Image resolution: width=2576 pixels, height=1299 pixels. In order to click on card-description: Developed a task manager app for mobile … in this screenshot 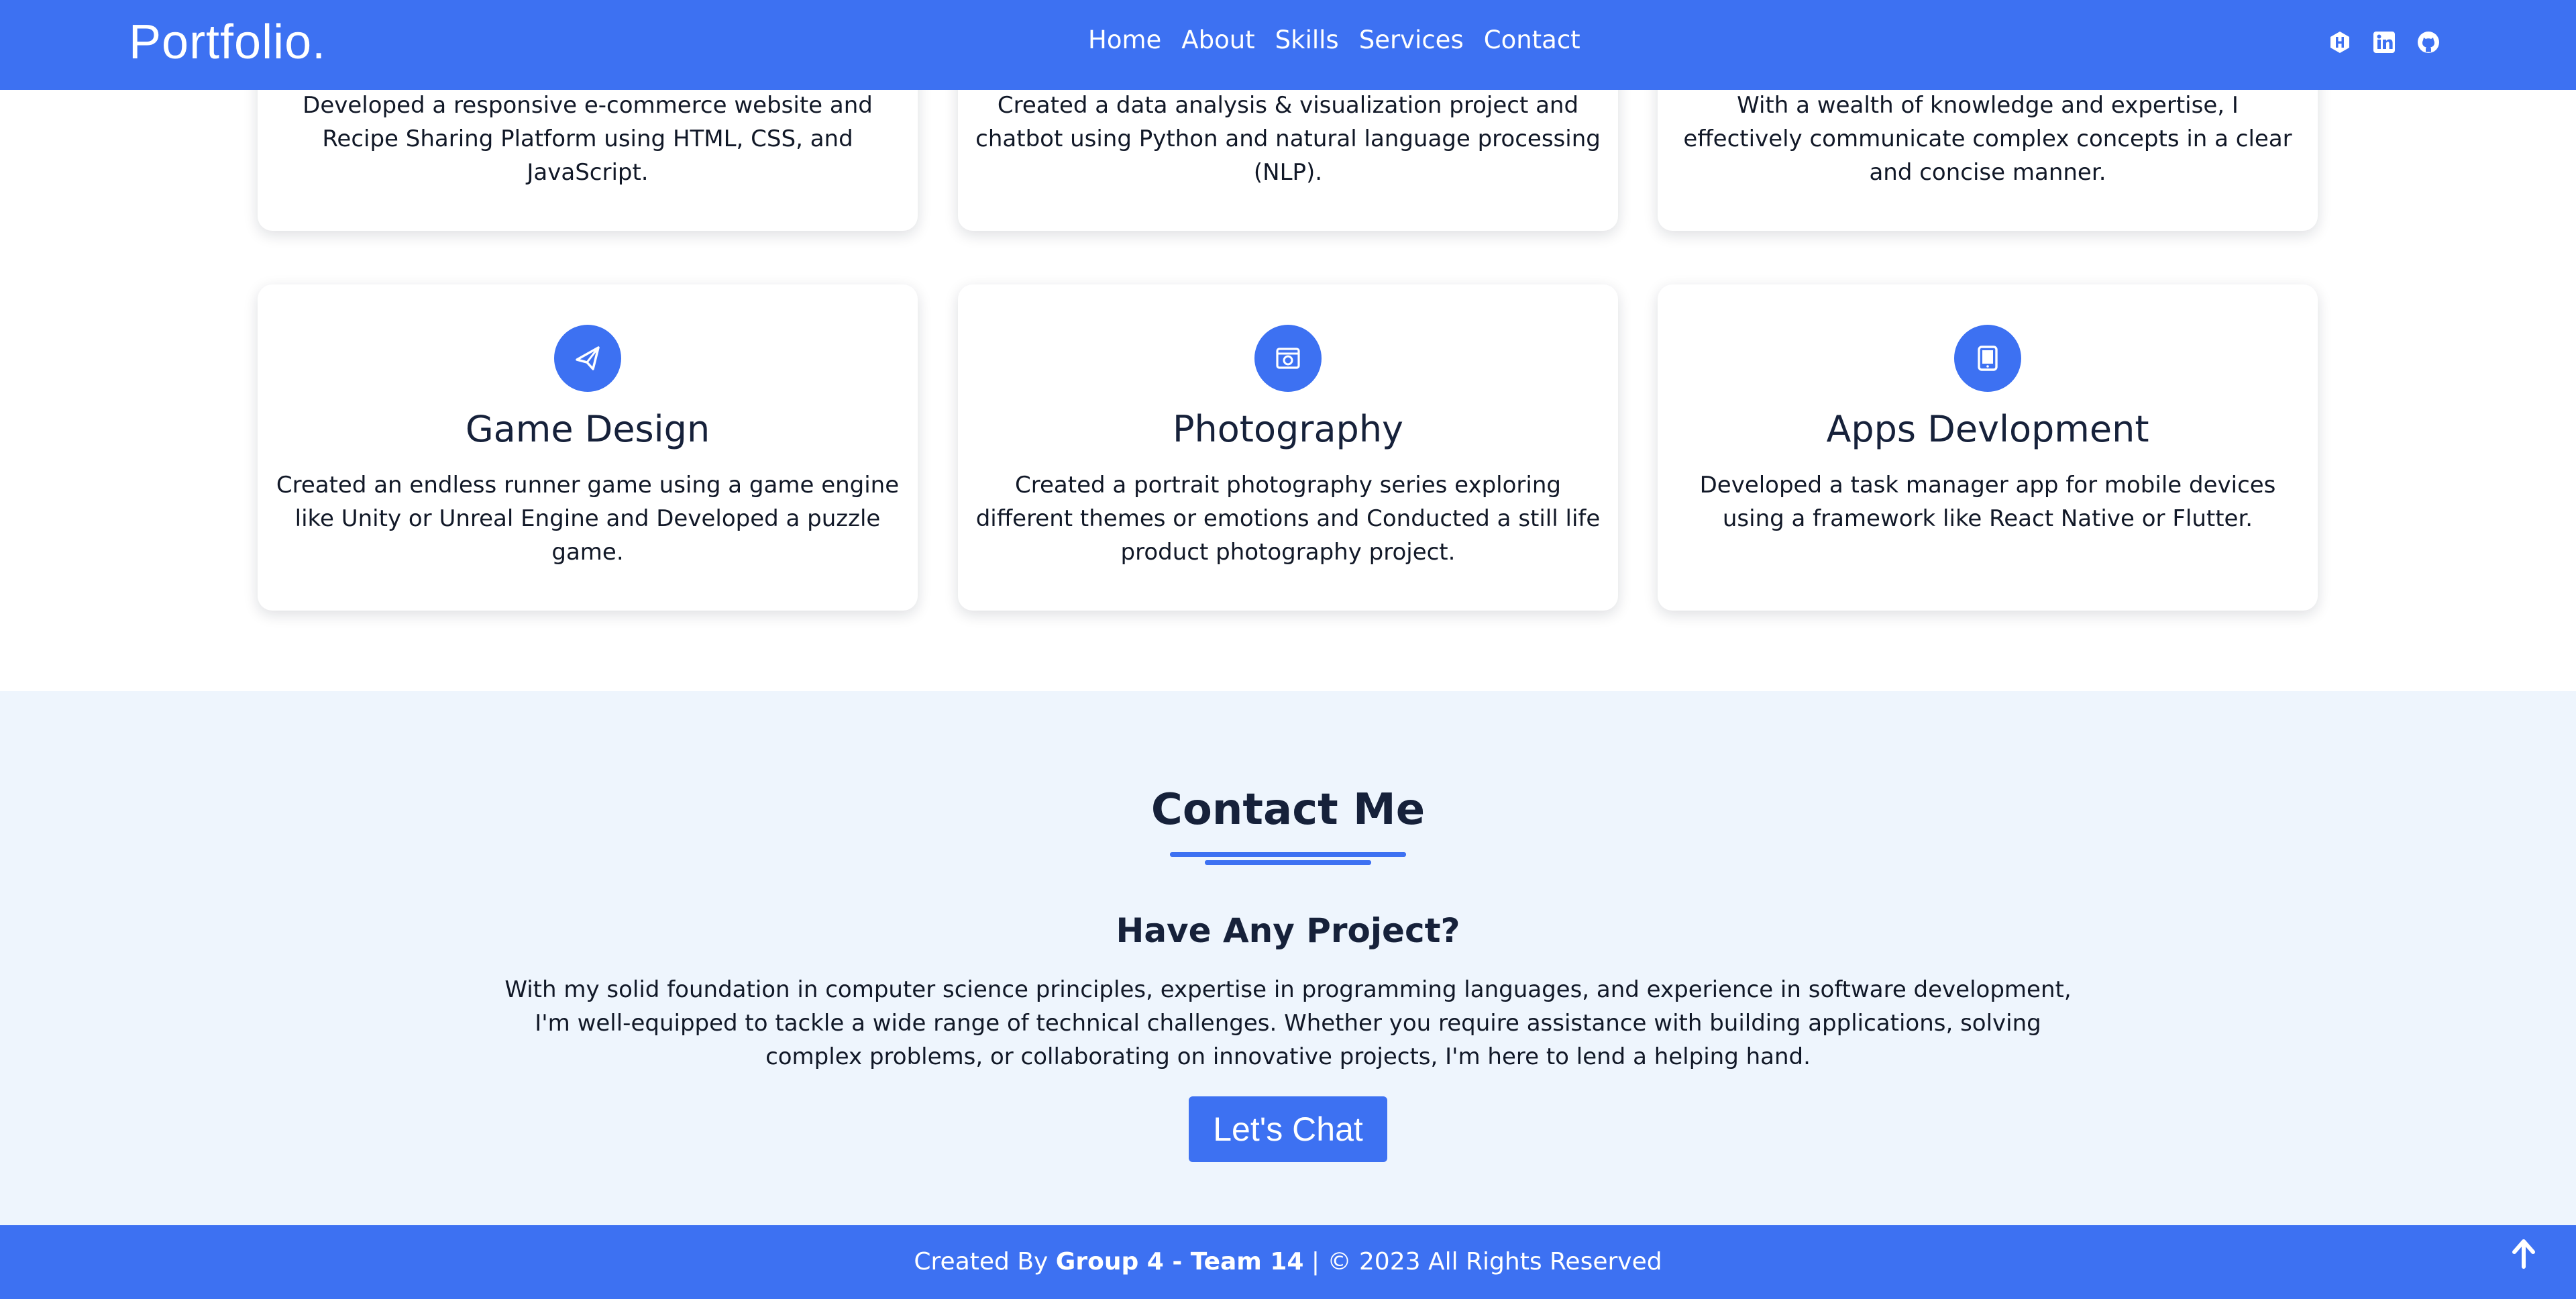, I will do `click(1987, 502)`.